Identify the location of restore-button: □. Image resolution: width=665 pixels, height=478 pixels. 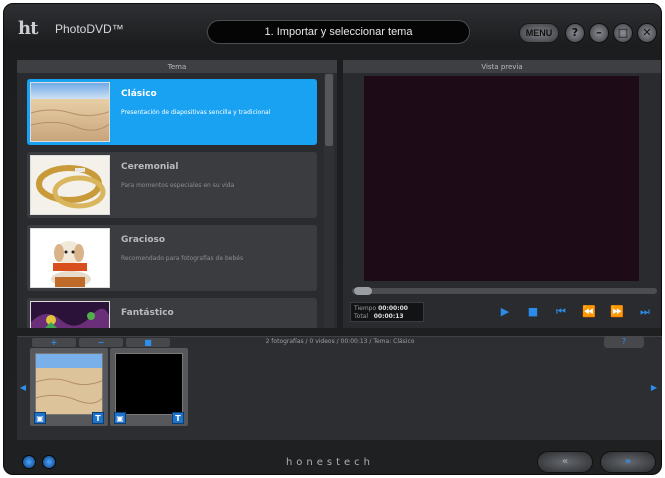
(623, 33).